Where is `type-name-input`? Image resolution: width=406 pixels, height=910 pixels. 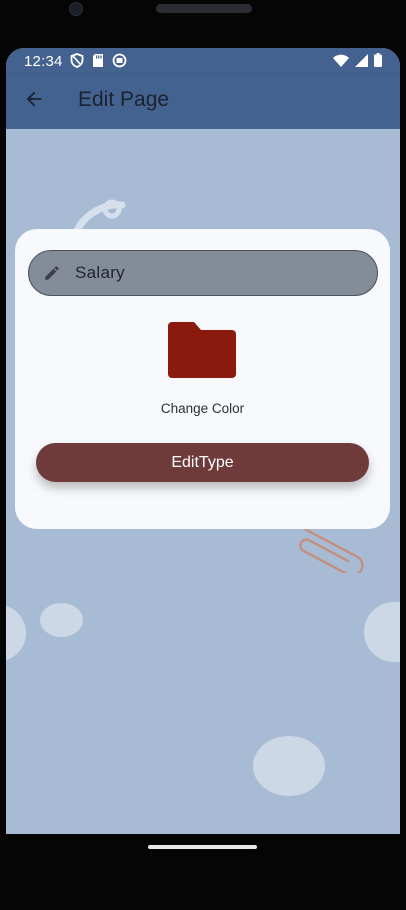
type-name-input is located at coordinates (215, 273).